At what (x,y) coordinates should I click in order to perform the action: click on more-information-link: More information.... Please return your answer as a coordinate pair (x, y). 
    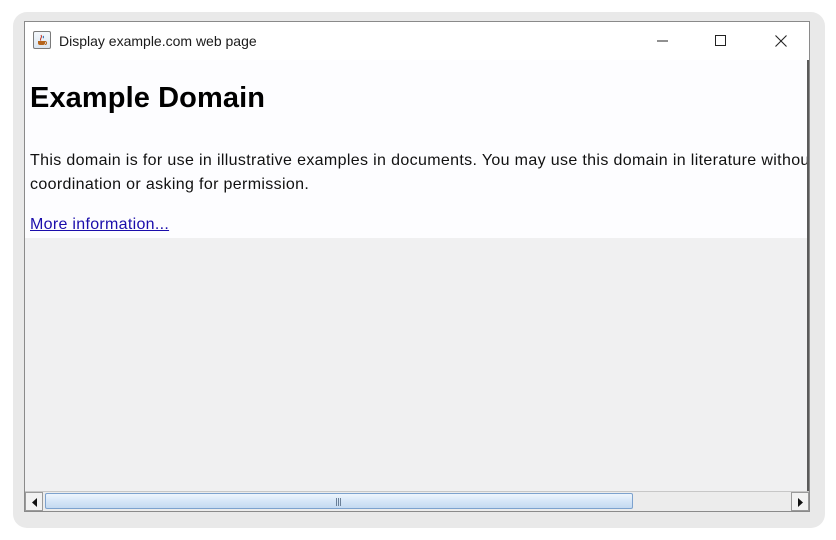
    Looking at the image, I should click on (99, 225).